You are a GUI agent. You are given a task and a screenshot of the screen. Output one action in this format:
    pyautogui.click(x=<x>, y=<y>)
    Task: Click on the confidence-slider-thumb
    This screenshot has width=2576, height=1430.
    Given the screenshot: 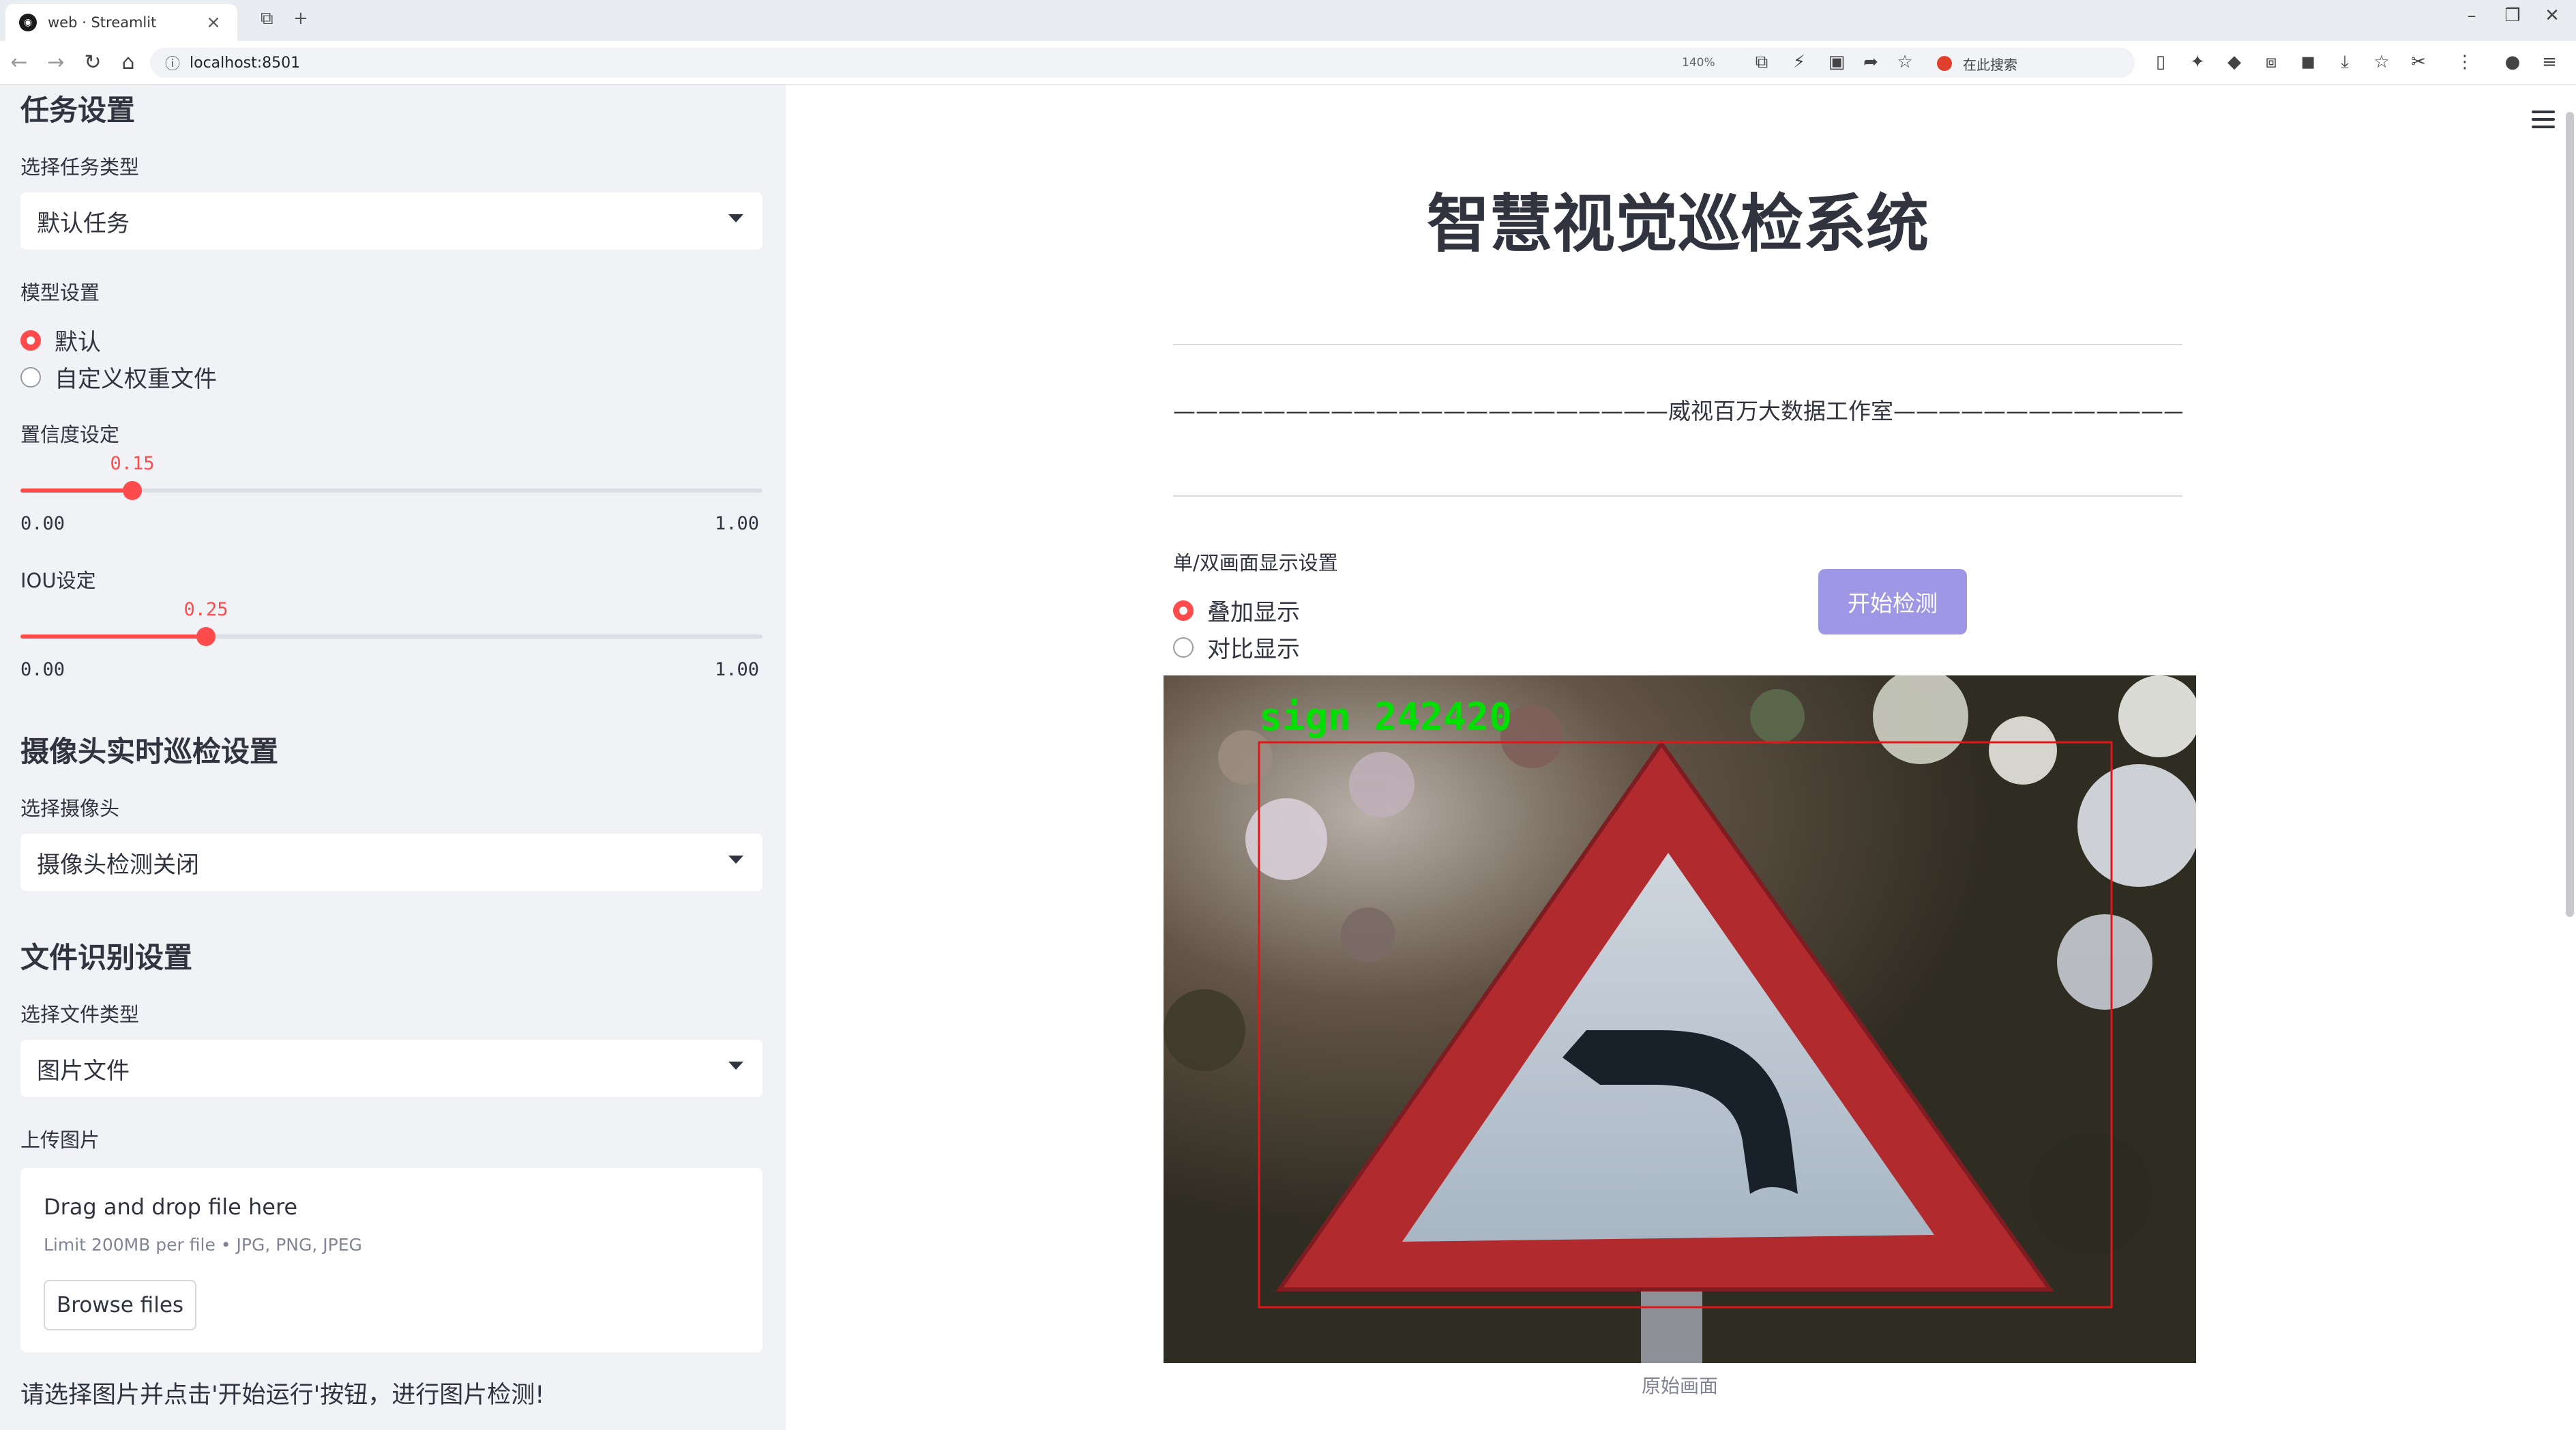 What is the action you would take?
    pyautogui.click(x=132, y=491)
    